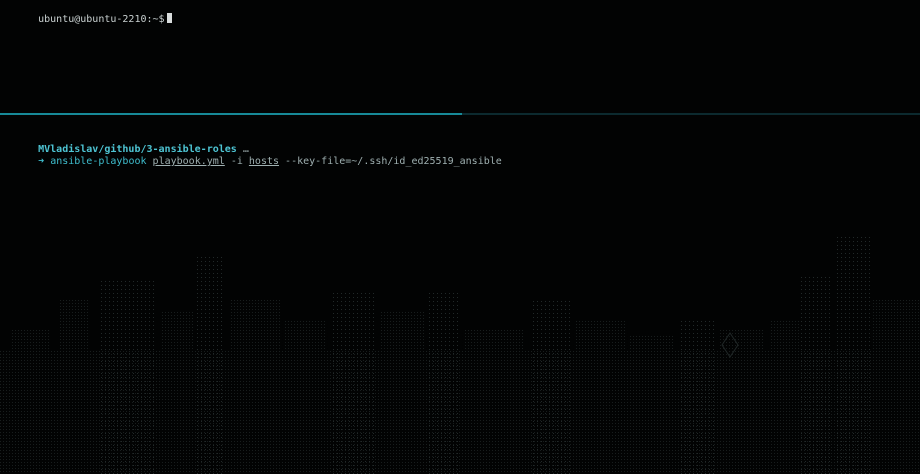 The height and width of the screenshot is (474, 920). What do you see at coordinates (264, 161) in the screenshot?
I see `inventory-arg: hosts` at bounding box center [264, 161].